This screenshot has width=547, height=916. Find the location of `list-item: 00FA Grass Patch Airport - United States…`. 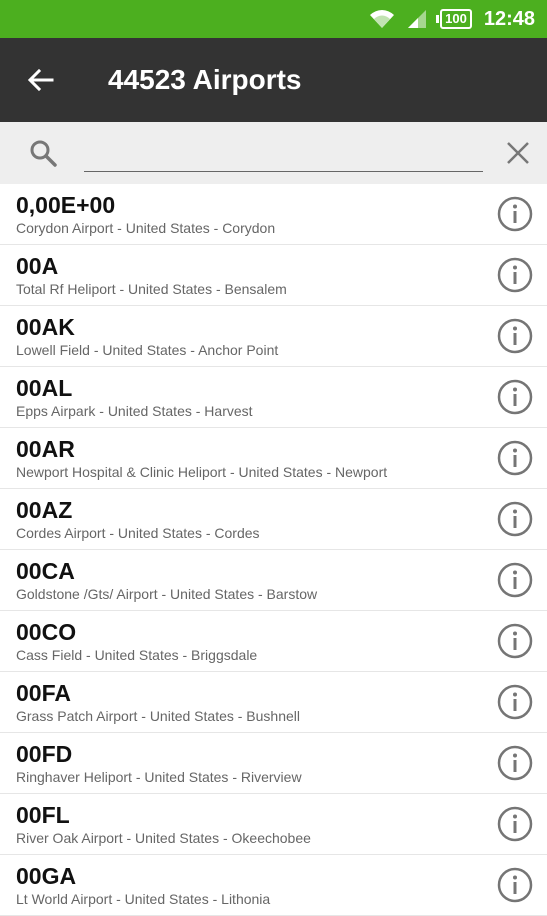

list-item: 00FA Grass Patch Airport - United States… is located at coordinates (273, 702).